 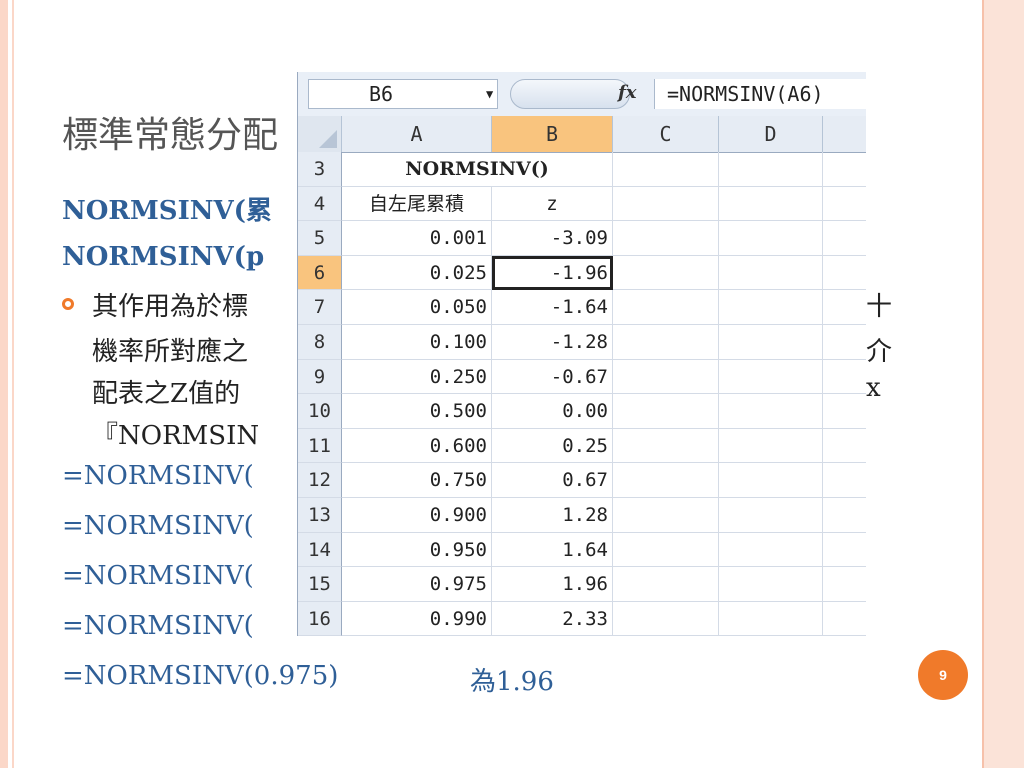 What do you see at coordinates (552, 515) in the screenshot?
I see `cell-b: 1.28` at bounding box center [552, 515].